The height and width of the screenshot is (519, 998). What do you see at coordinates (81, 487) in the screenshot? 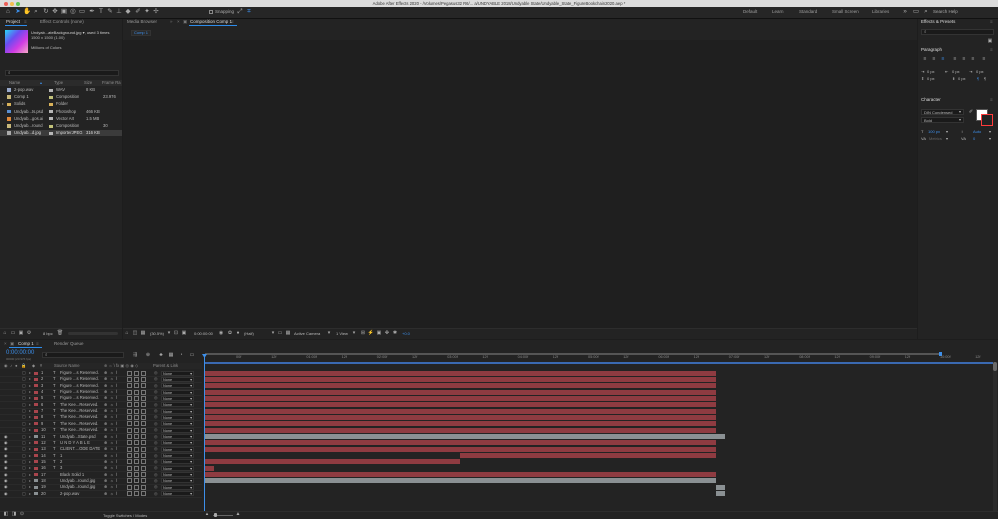
I see `layer-name: Undyab...round.jpg` at bounding box center [81, 487].